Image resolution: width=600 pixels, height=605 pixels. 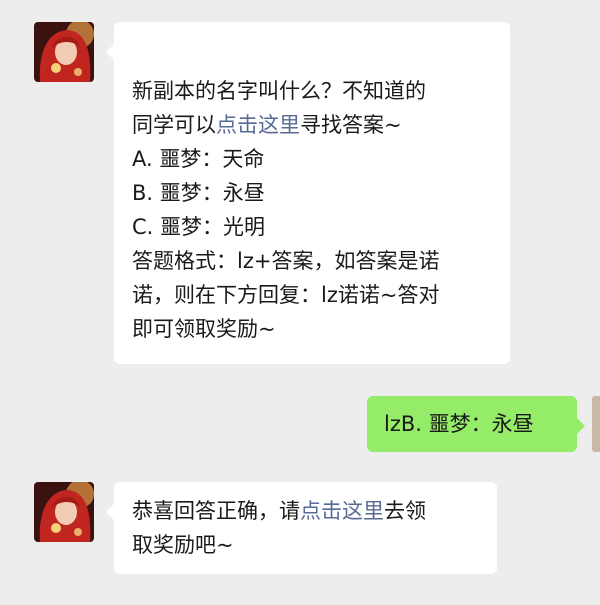 I want to click on message-text-line: 答题格式：lz+答案，如答案是诺, so click(x=286, y=261).